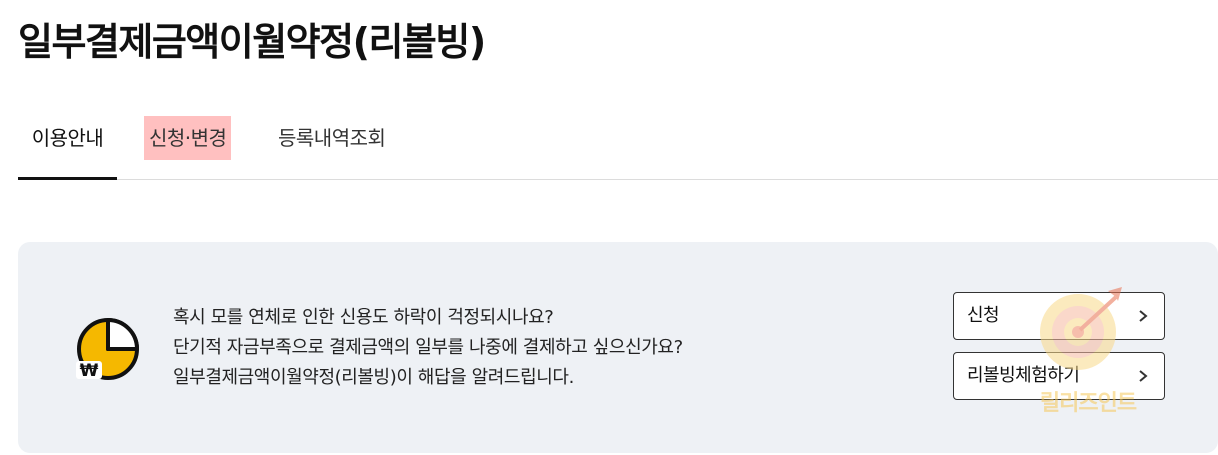 The width and height of the screenshot is (1218, 455). I want to click on won-glyph: ₩, so click(89, 371).